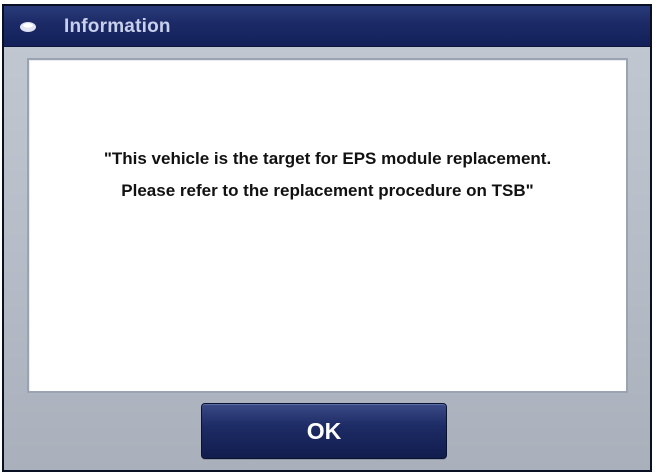 Image resolution: width=656 pixels, height=474 pixels. What do you see at coordinates (28, 26) in the screenshot?
I see `info-dot-icon` at bounding box center [28, 26].